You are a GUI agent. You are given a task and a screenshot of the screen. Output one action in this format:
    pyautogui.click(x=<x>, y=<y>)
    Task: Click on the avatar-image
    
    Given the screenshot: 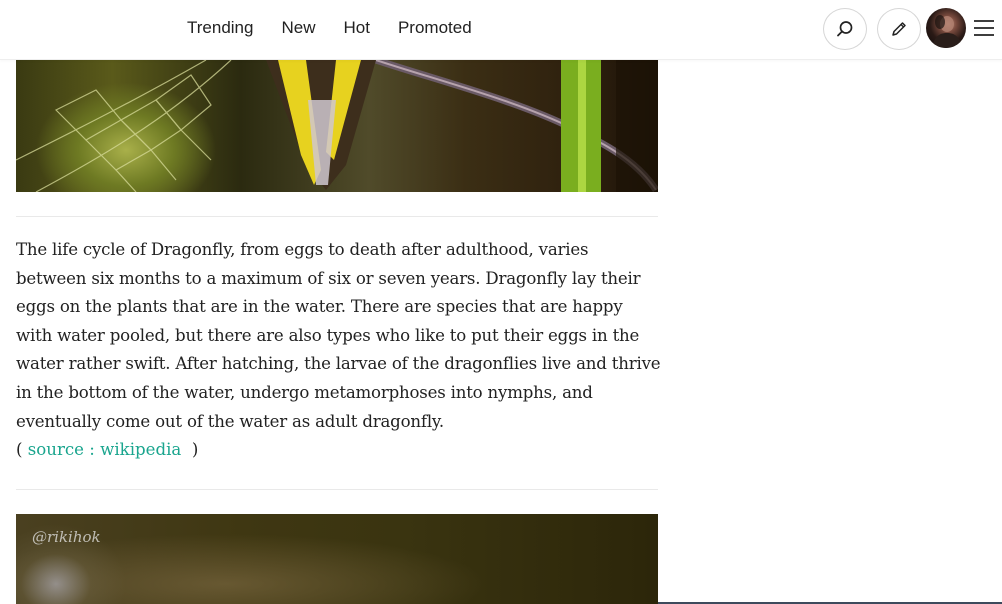 What is the action you would take?
    pyautogui.click(x=947, y=31)
    